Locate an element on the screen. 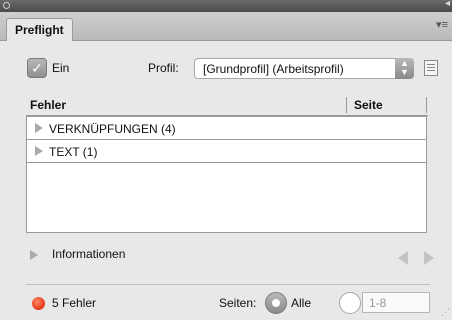  column-header-seite: Seite is located at coordinates (368, 105).